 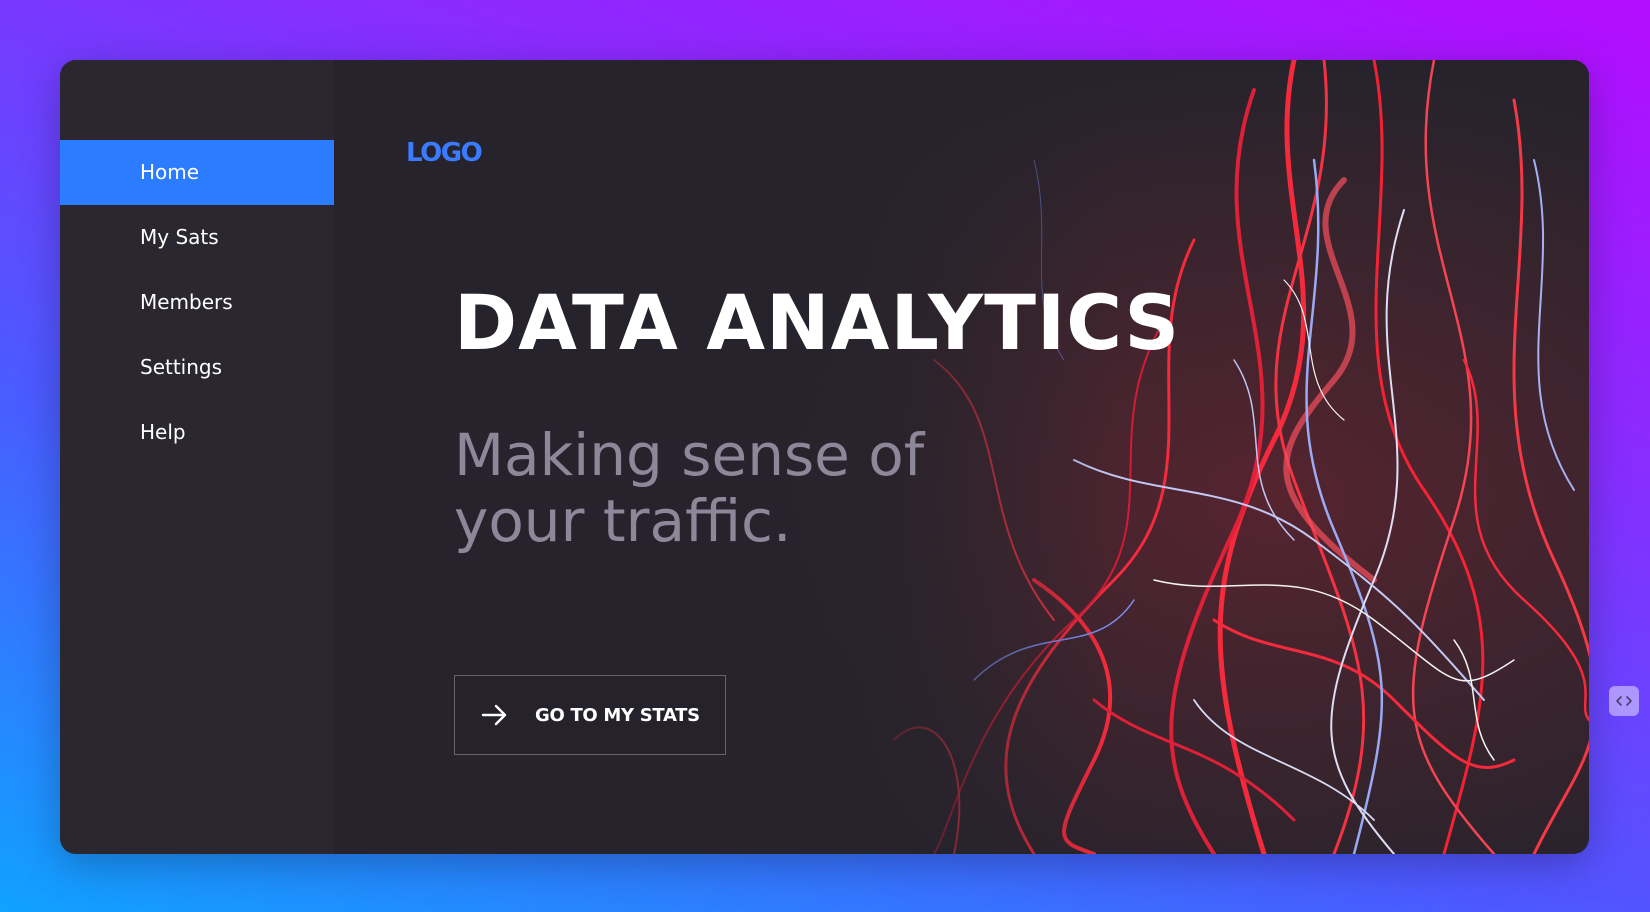 I want to click on hero-subtitle-line-1: Making sense of, so click(x=689, y=455).